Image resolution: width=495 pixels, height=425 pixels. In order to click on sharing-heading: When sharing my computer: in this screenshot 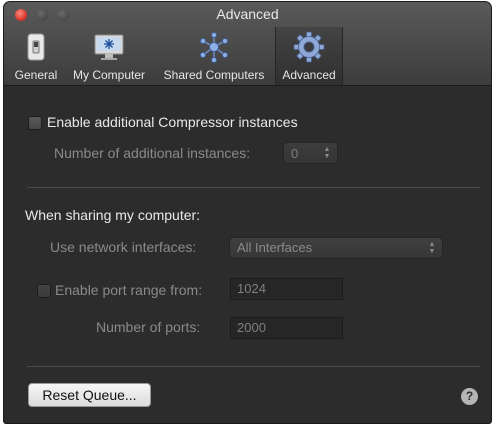, I will do `click(113, 215)`.